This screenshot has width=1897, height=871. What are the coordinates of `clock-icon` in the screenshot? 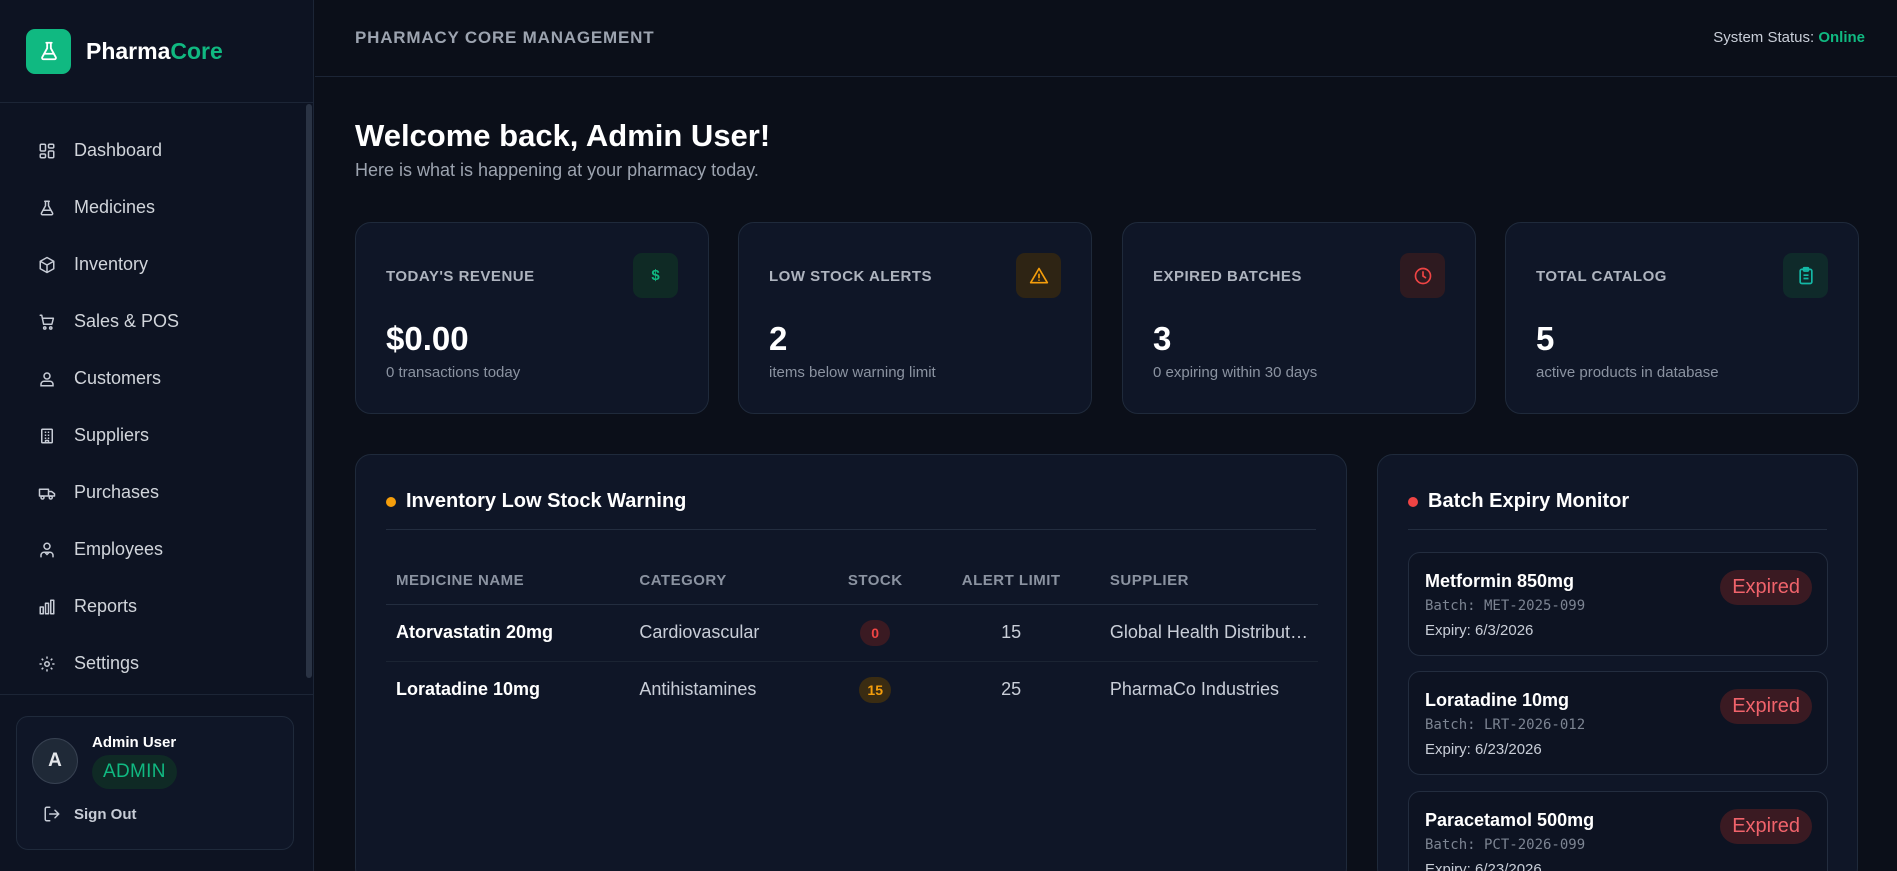 It's located at (1422, 275).